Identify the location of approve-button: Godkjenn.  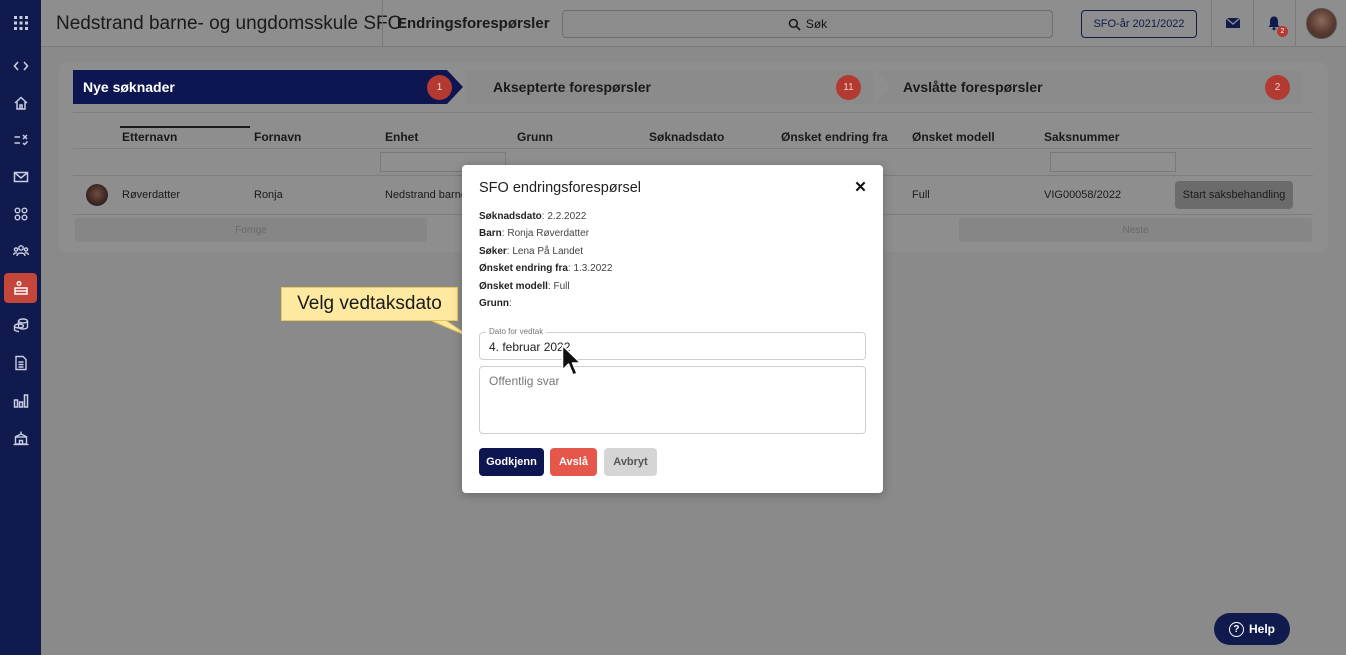
(511, 462).